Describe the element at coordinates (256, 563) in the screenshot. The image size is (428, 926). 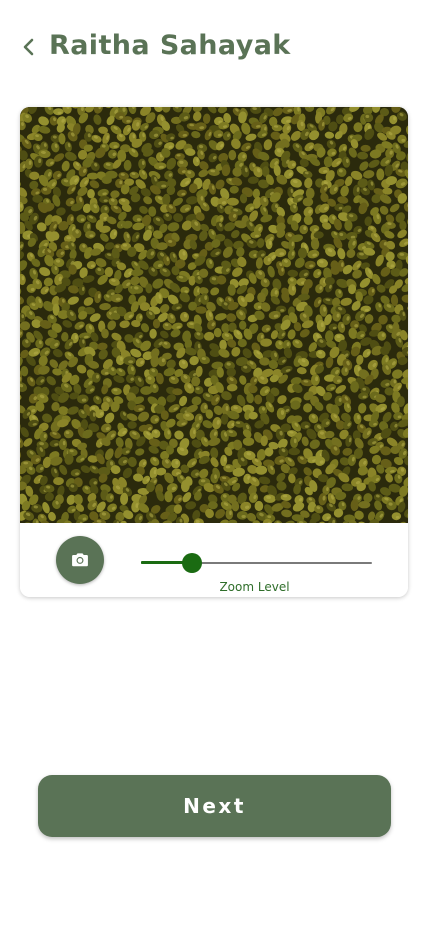
I see `zoom-slider` at that location.